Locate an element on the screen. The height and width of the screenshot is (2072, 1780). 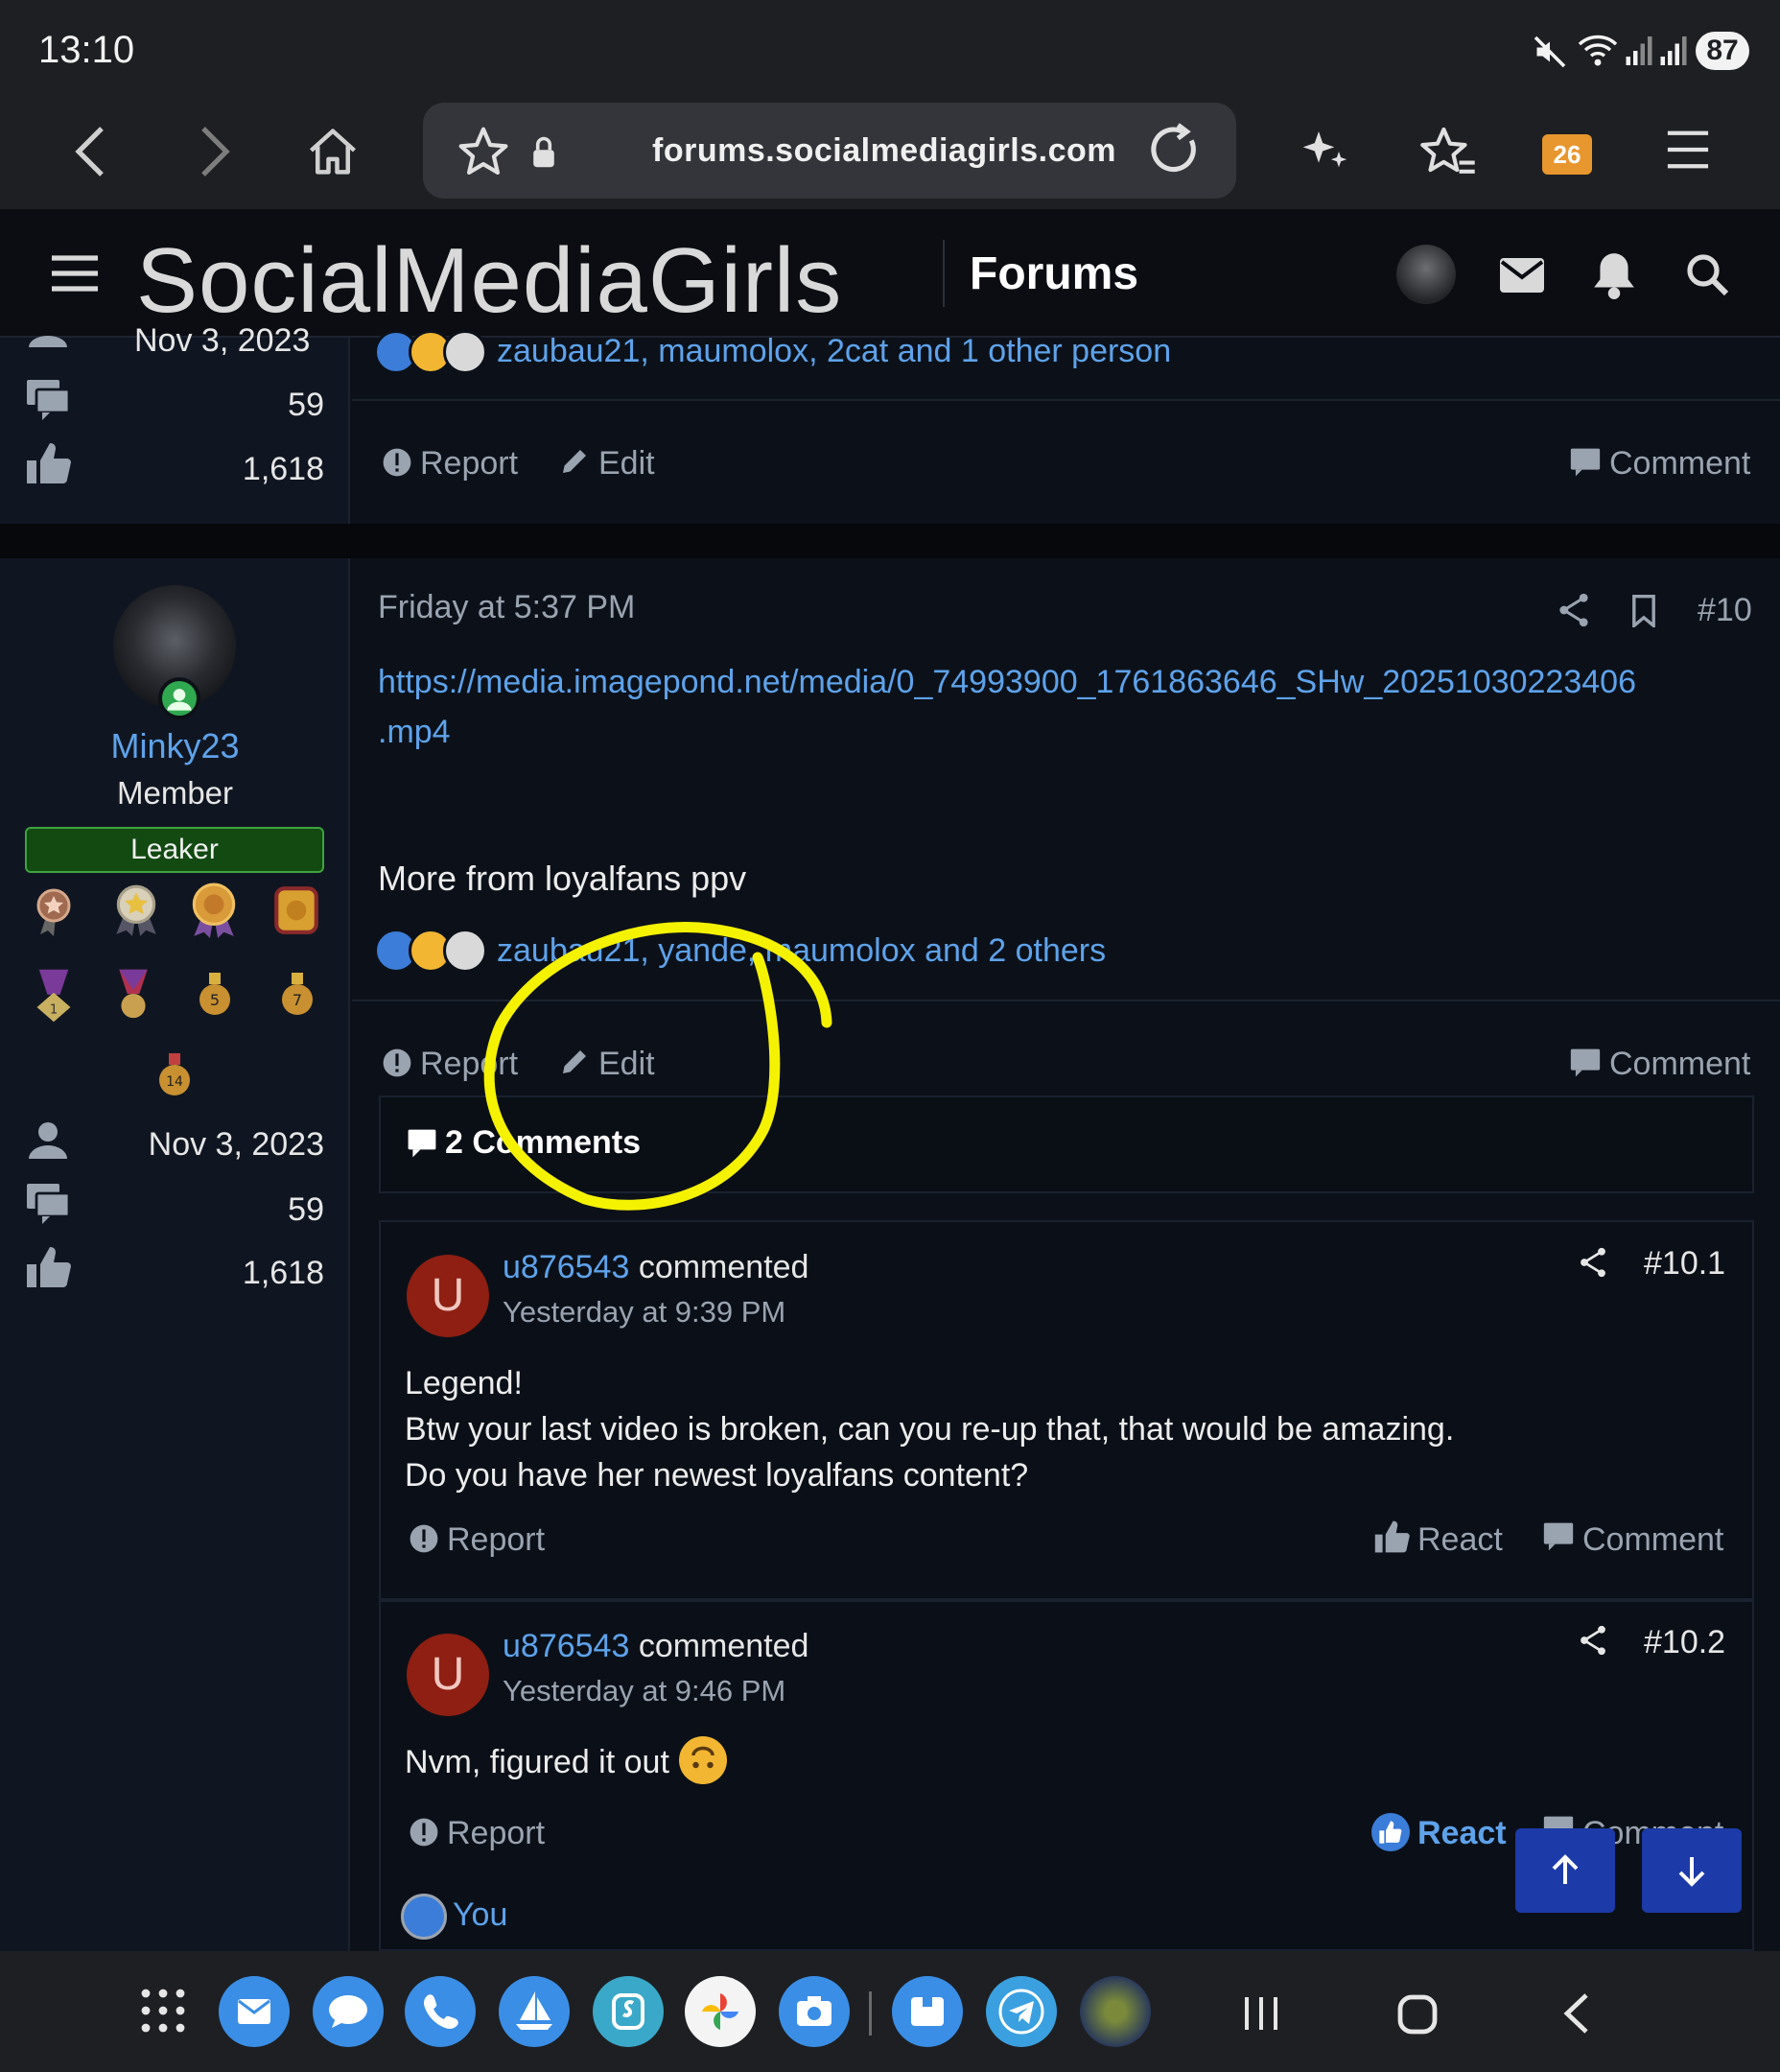
user-icon is located at coordinates (48, 1139).